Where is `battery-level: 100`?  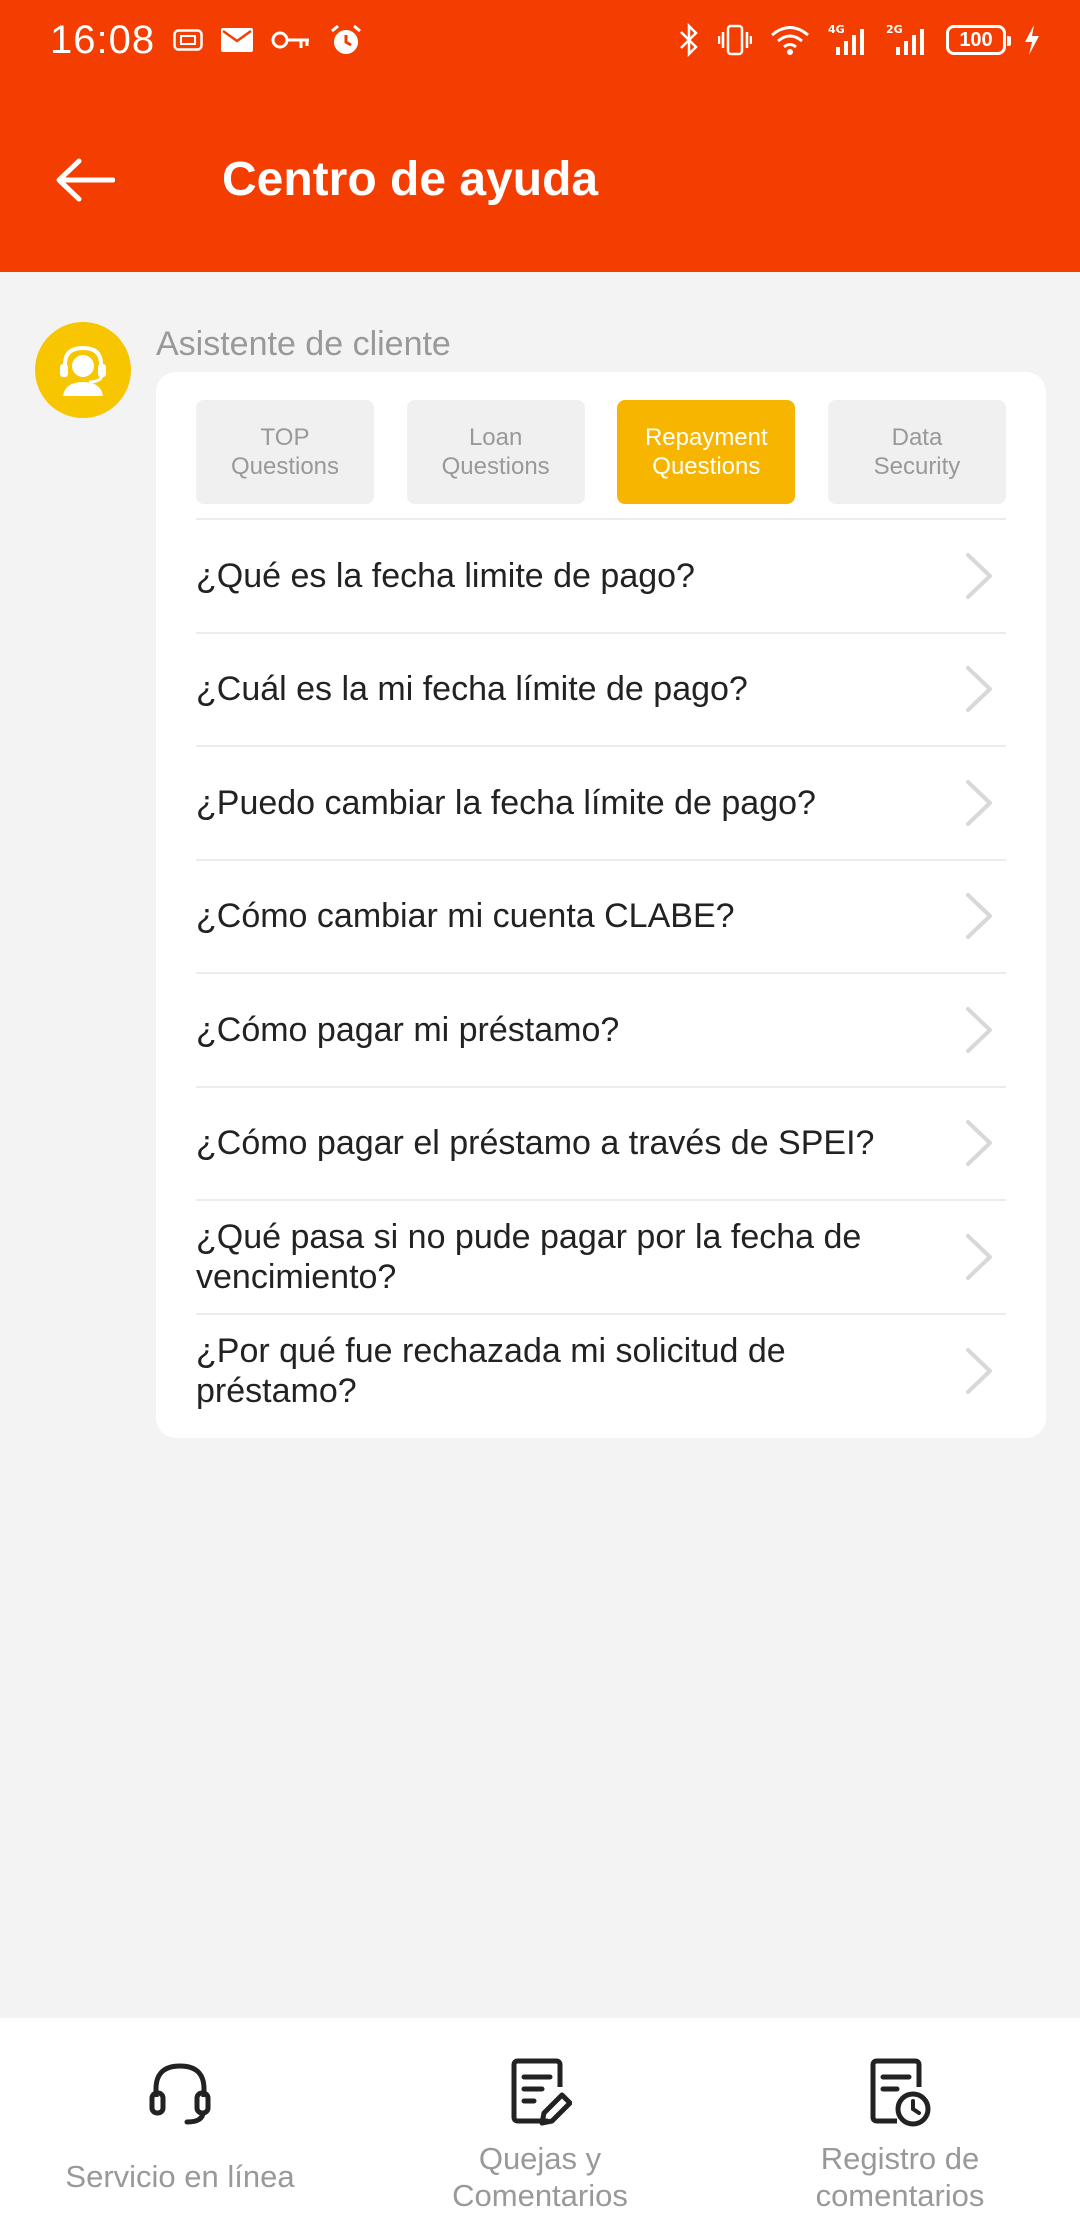 battery-level: 100 is located at coordinates (976, 39).